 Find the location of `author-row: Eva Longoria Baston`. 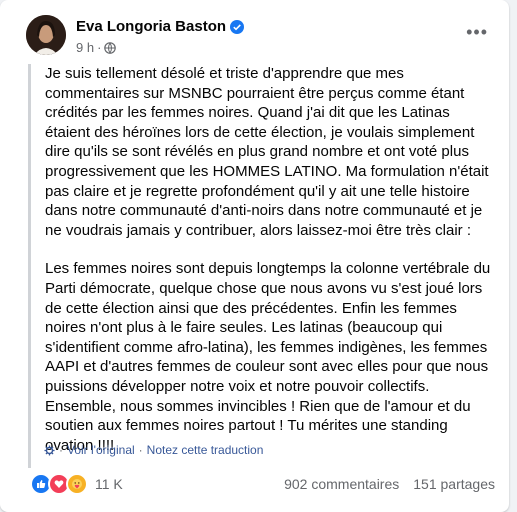

author-row: Eva Longoria Baston is located at coordinates (160, 26).